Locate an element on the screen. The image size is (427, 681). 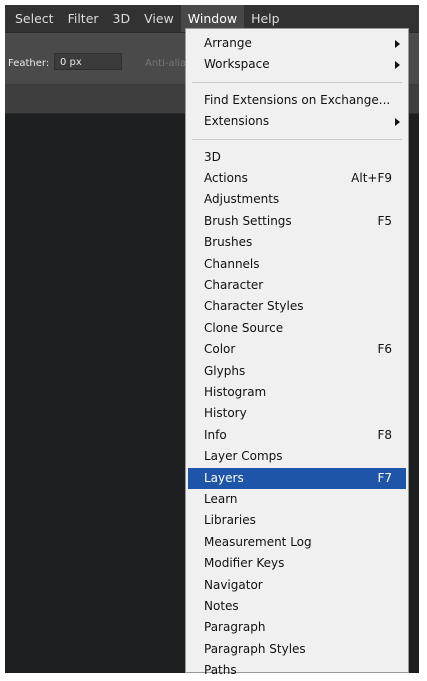
menu-item-label: Layers is located at coordinates (224, 477).